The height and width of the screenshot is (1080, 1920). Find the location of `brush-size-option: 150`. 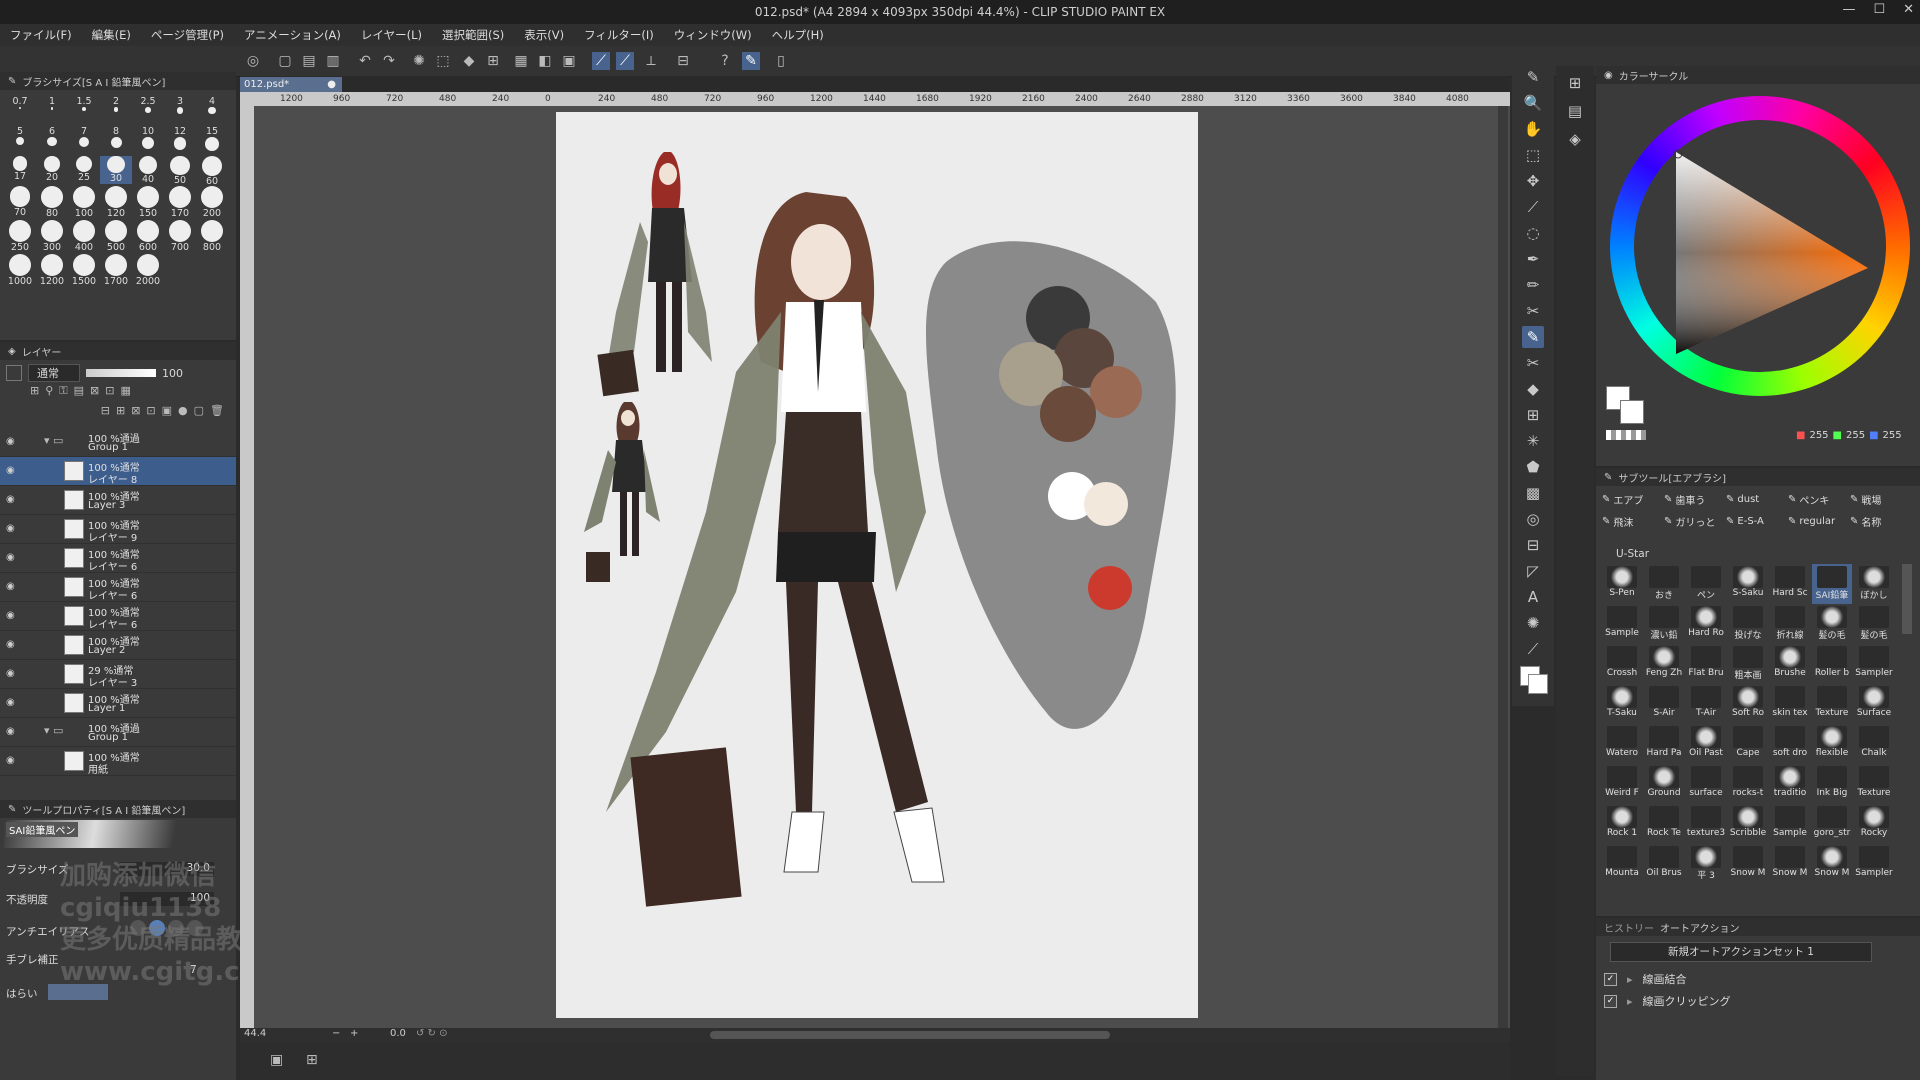

brush-size-option: 150 is located at coordinates (148, 202).